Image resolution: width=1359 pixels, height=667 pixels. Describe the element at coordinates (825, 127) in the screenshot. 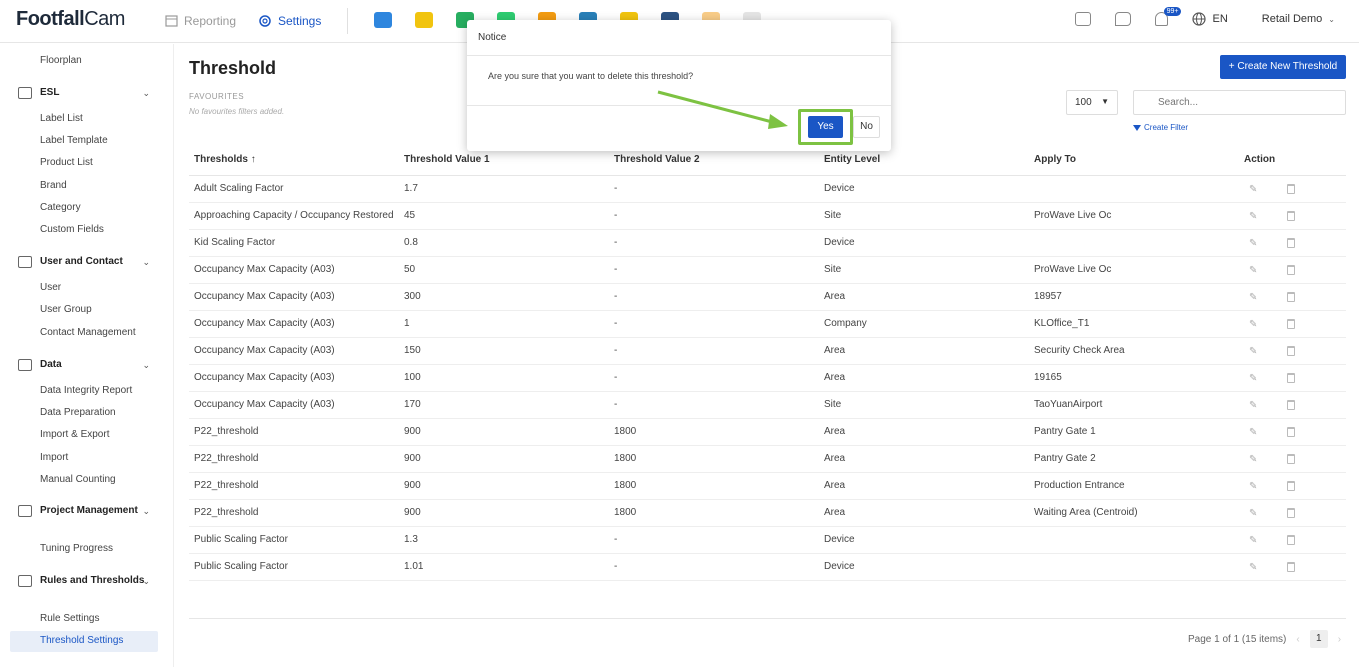

I see `yes-button: Yes` at that location.